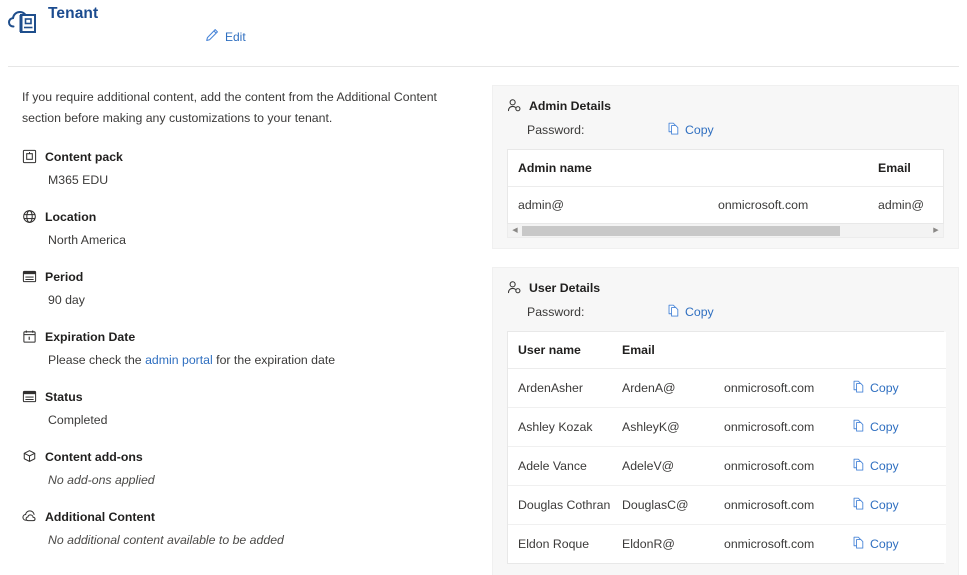 This screenshot has width=967, height=575. I want to click on user-name-cell: Ashley Kozak, so click(560, 427).